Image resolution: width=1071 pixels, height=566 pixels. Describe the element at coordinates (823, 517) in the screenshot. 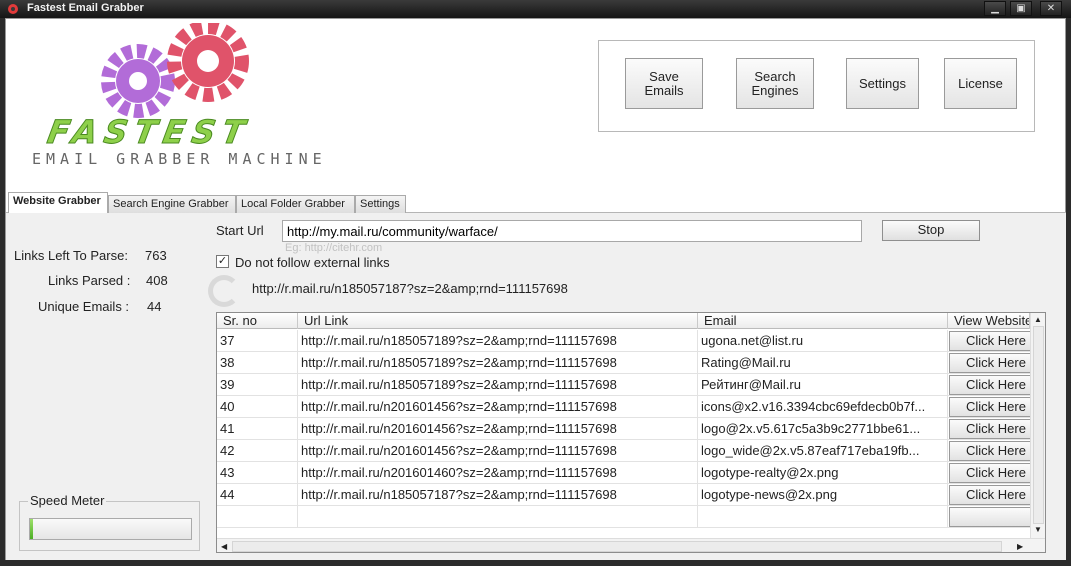

I see `email-cell` at that location.